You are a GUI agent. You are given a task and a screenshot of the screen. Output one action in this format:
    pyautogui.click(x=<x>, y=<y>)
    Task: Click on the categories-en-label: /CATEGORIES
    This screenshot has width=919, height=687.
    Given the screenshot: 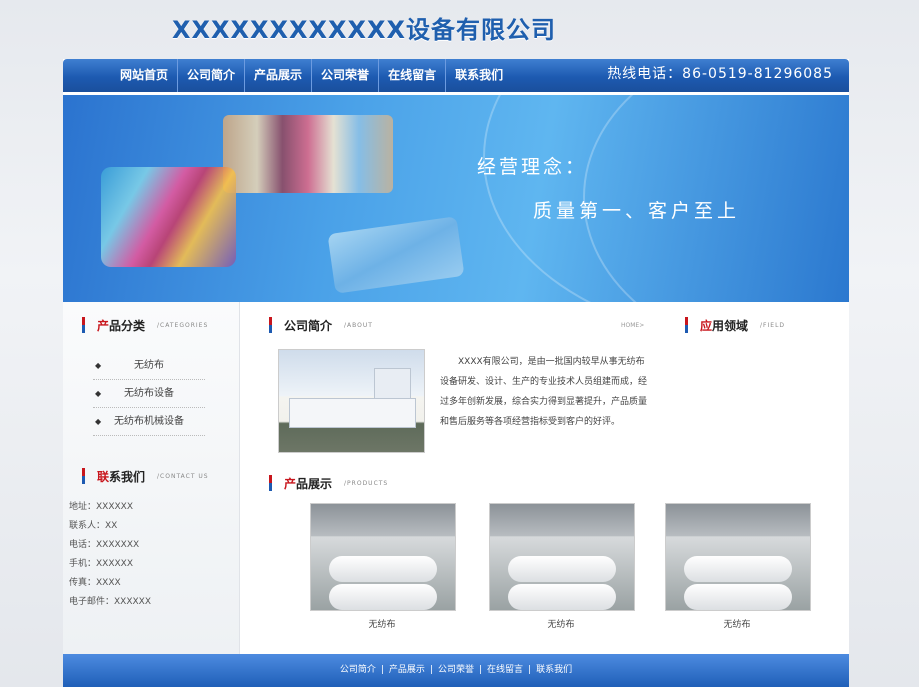 What is the action you would take?
    pyautogui.click(x=183, y=325)
    